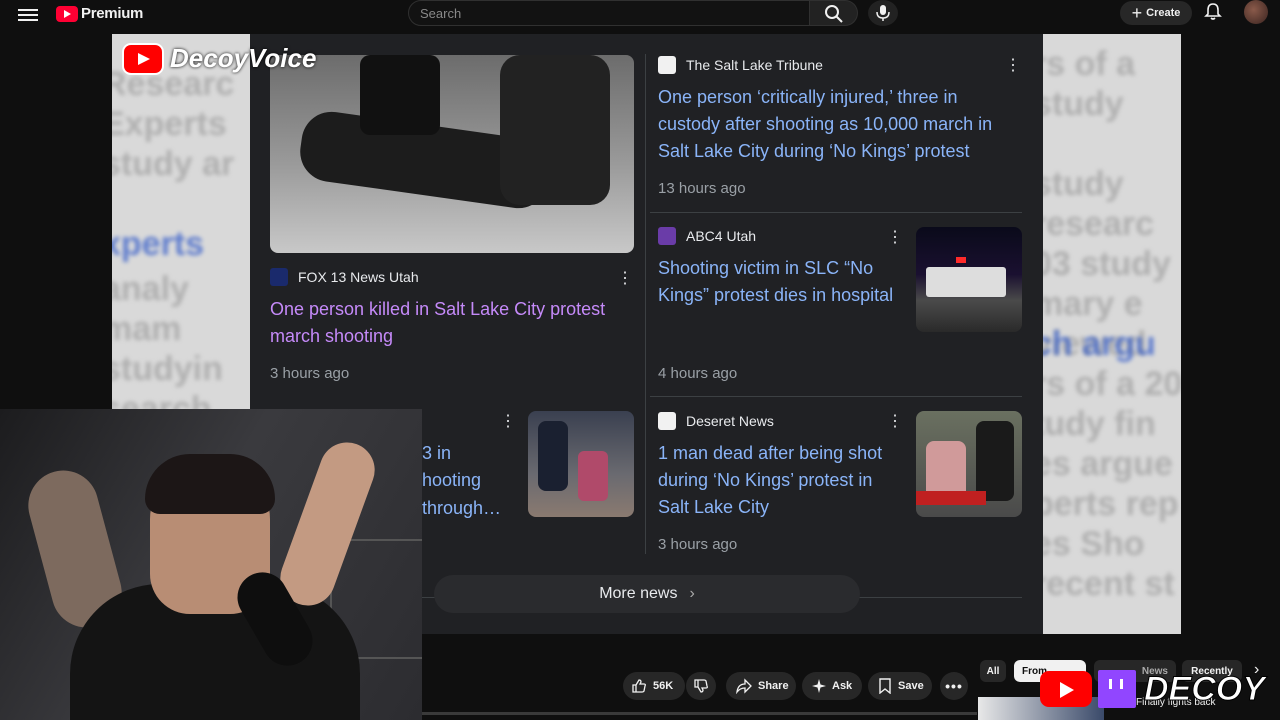 This screenshot has width=1280, height=720. I want to click on channel-watermark: DecoyVoice, so click(220, 58).